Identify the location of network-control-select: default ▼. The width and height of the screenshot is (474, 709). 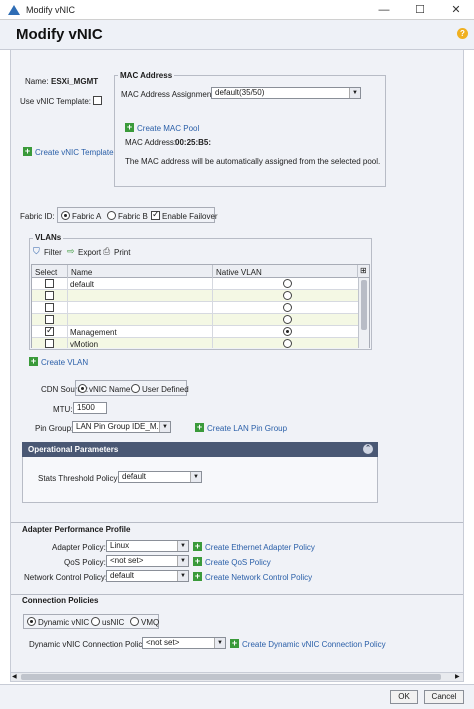
(147, 576).